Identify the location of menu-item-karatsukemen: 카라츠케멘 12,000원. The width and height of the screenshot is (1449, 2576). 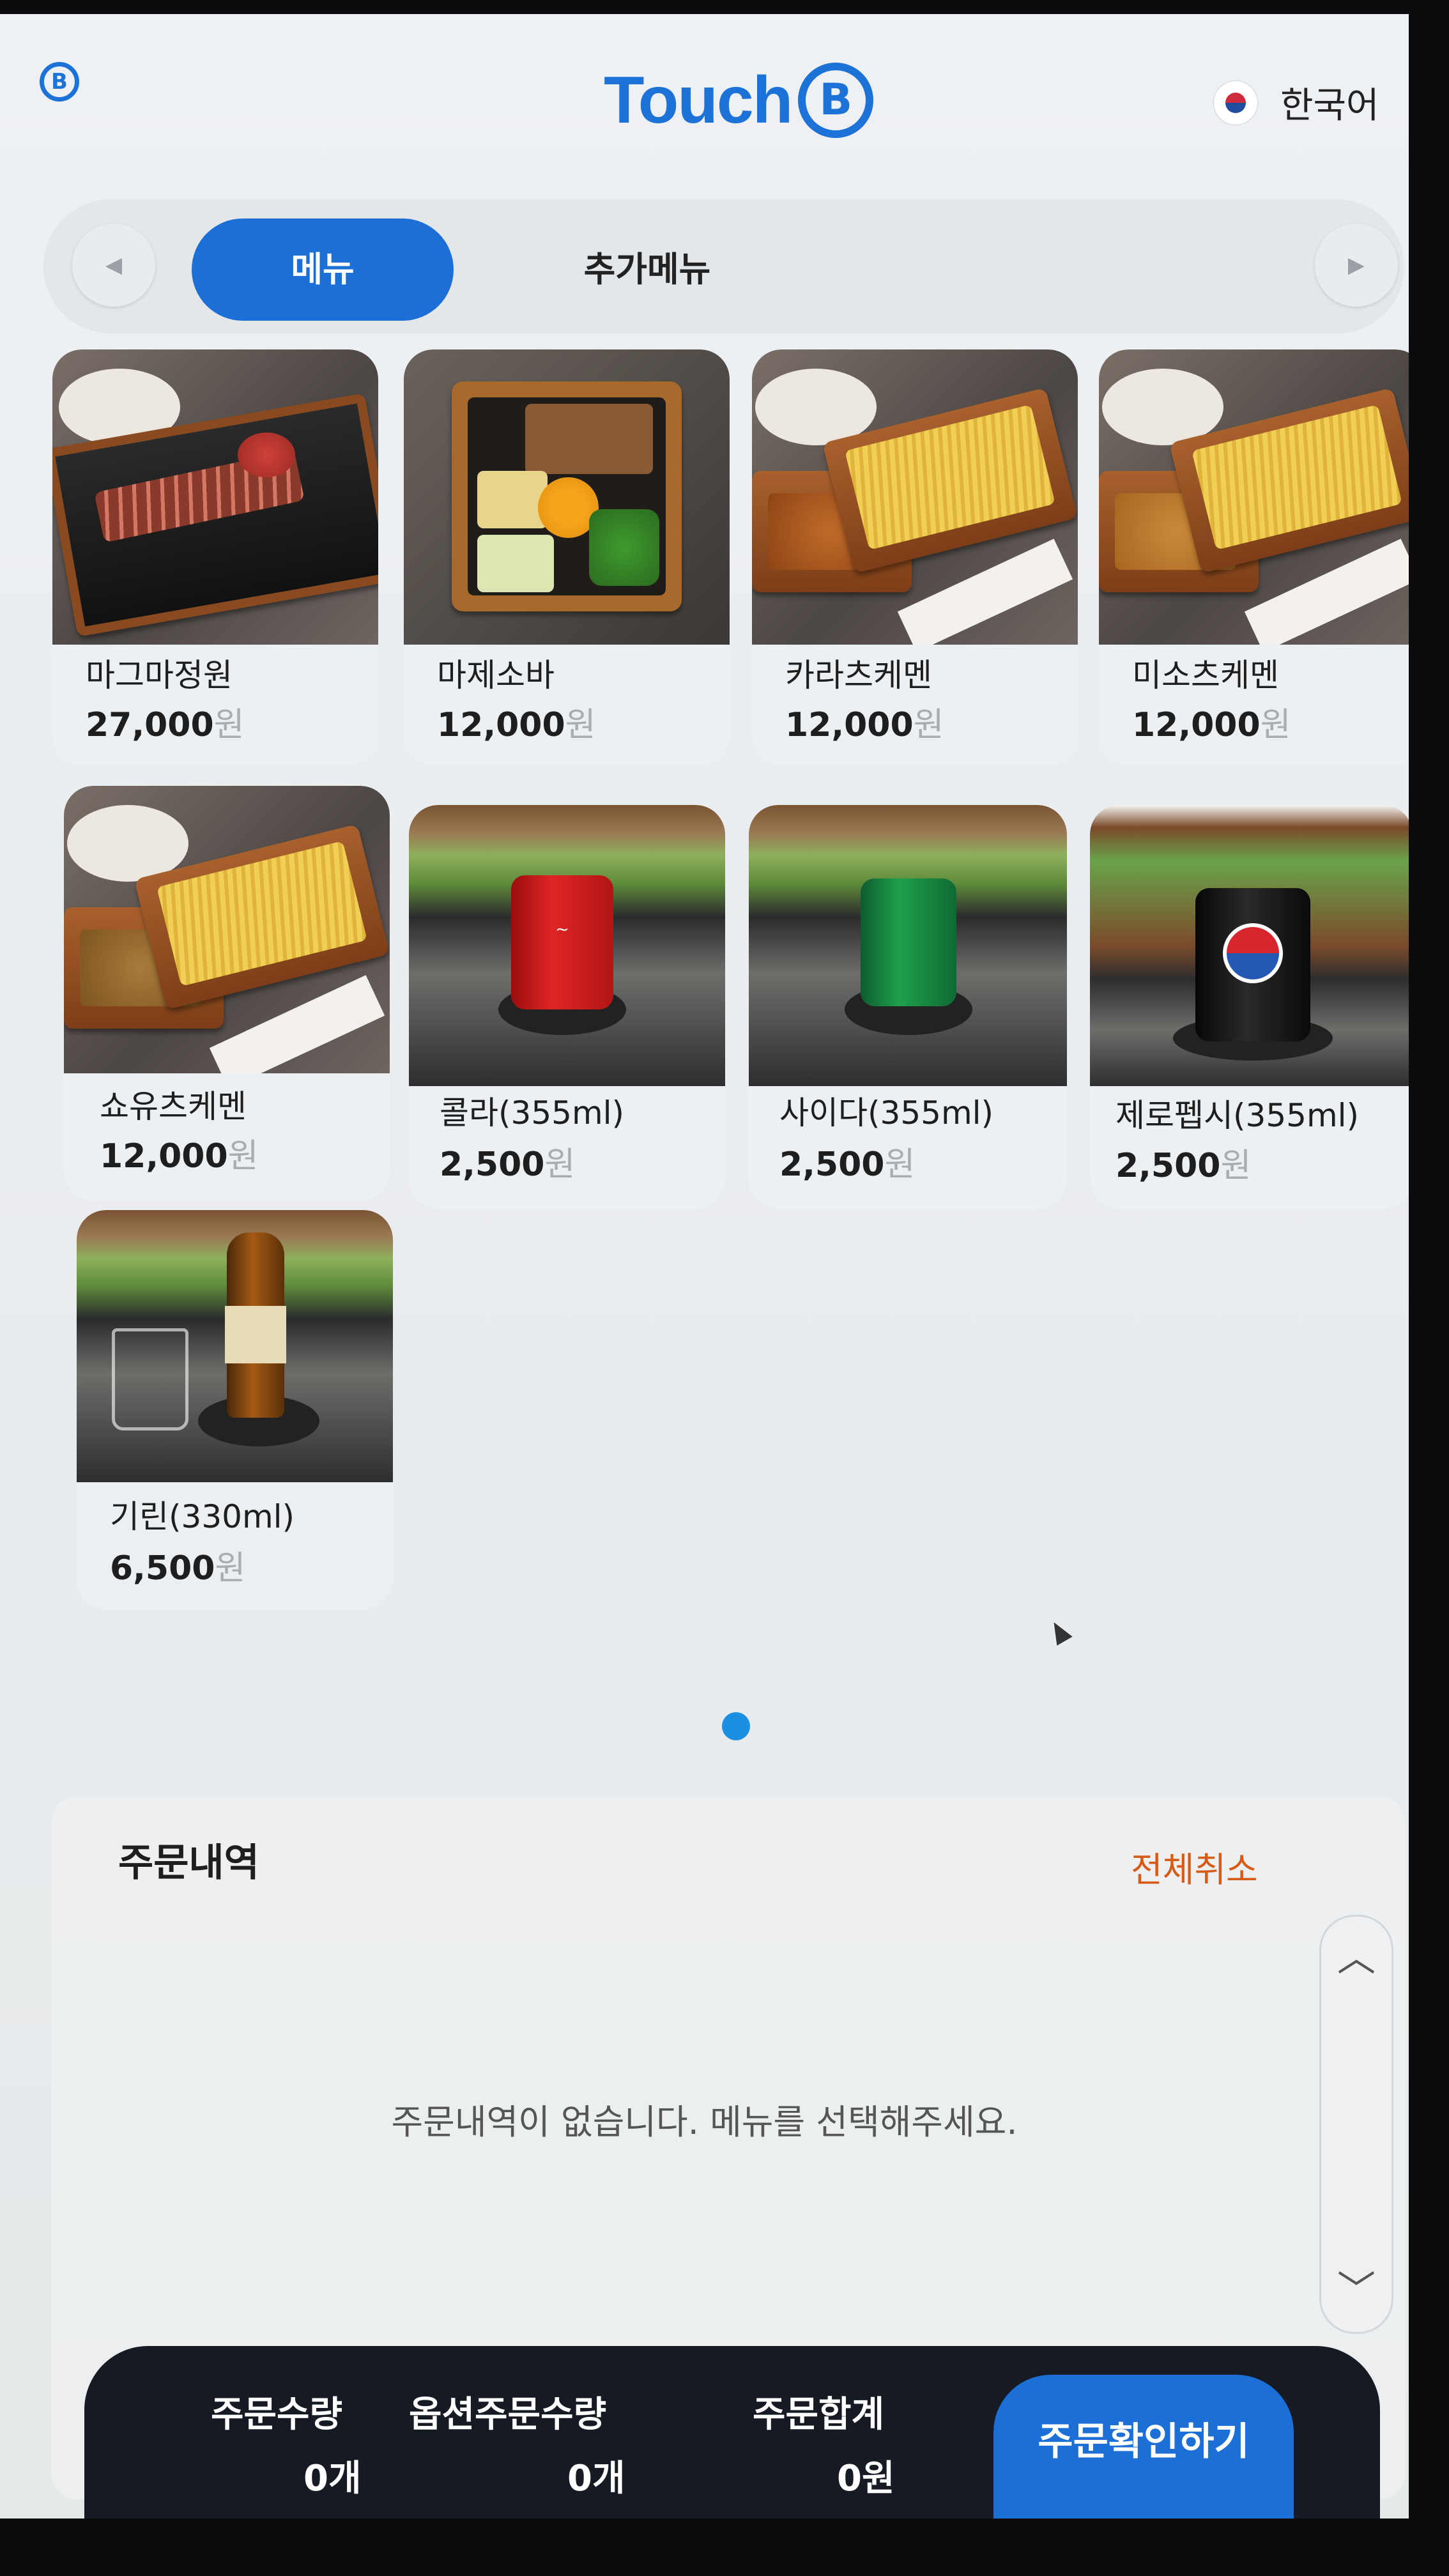
(915, 557).